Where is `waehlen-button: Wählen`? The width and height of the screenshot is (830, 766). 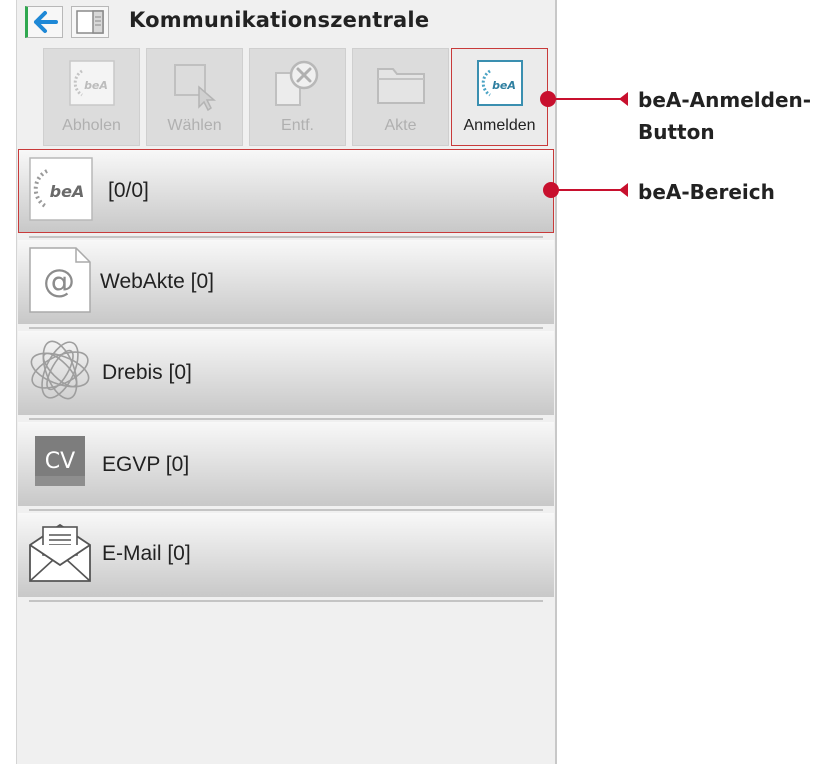
waehlen-button: Wählen is located at coordinates (194, 97).